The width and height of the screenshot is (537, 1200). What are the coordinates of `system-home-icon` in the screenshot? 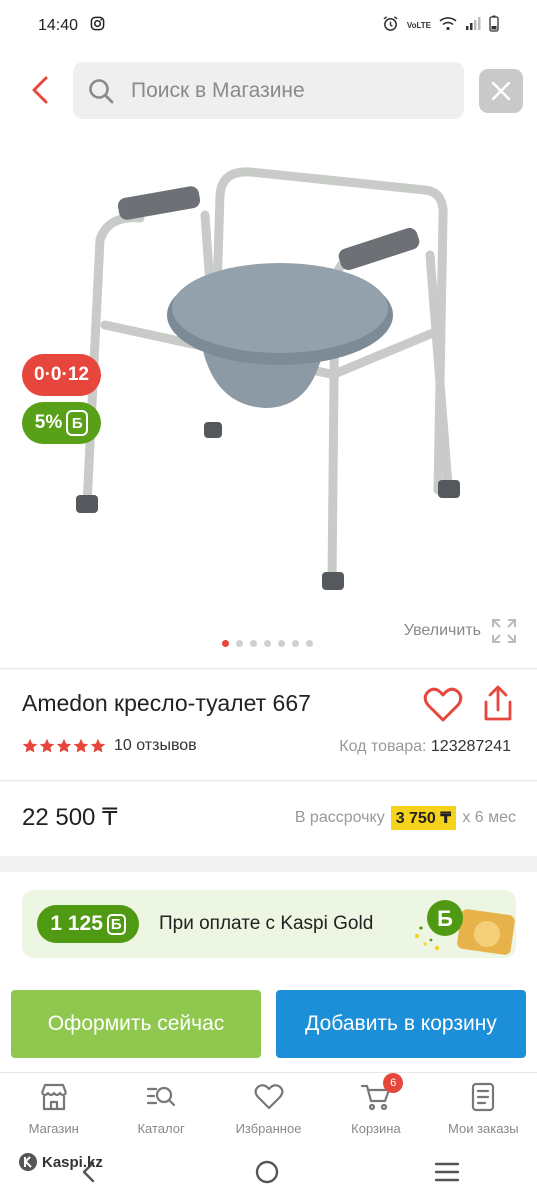 It's located at (267, 1172).